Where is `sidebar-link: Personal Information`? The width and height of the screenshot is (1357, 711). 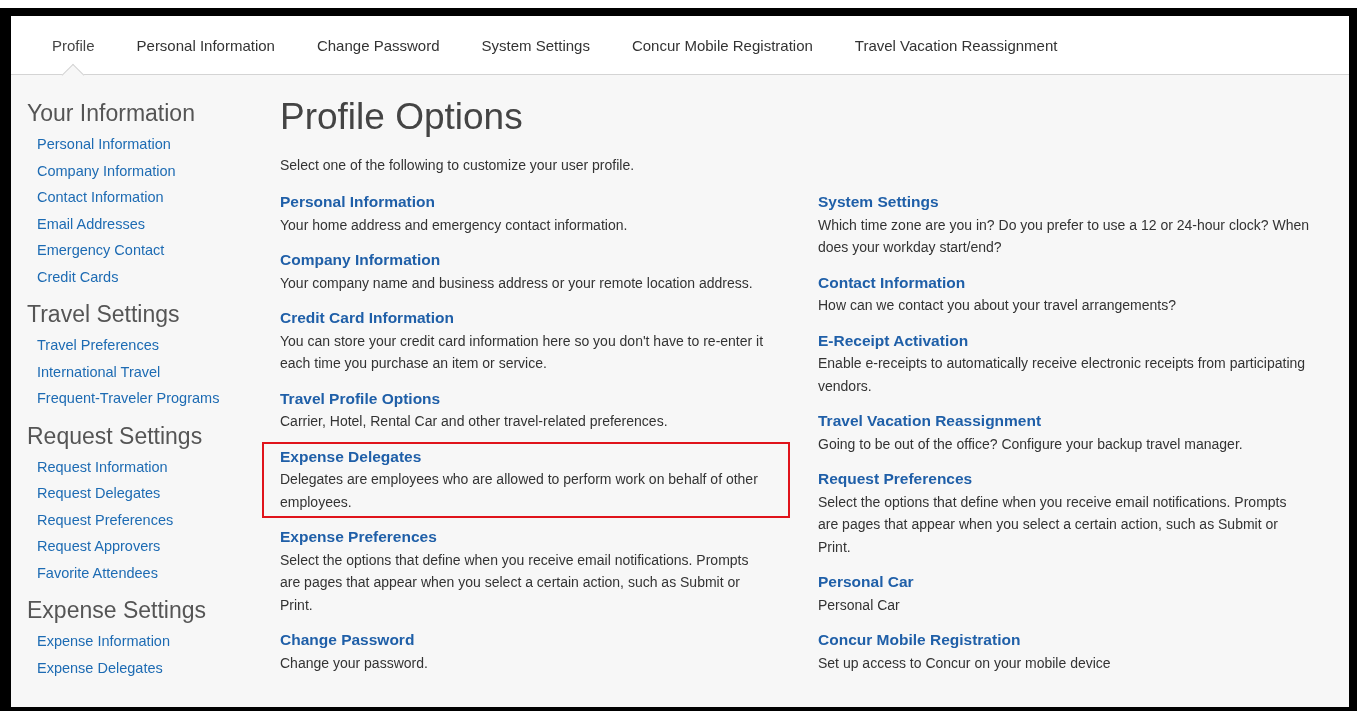
sidebar-link: Personal Information is located at coordinates (153, 144).